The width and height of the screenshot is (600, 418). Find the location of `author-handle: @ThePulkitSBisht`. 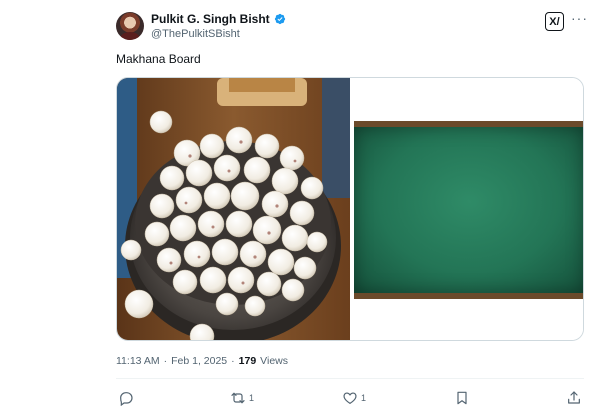

author-handle: @ThePulkitSBisht is located at coordinates (195, 34).